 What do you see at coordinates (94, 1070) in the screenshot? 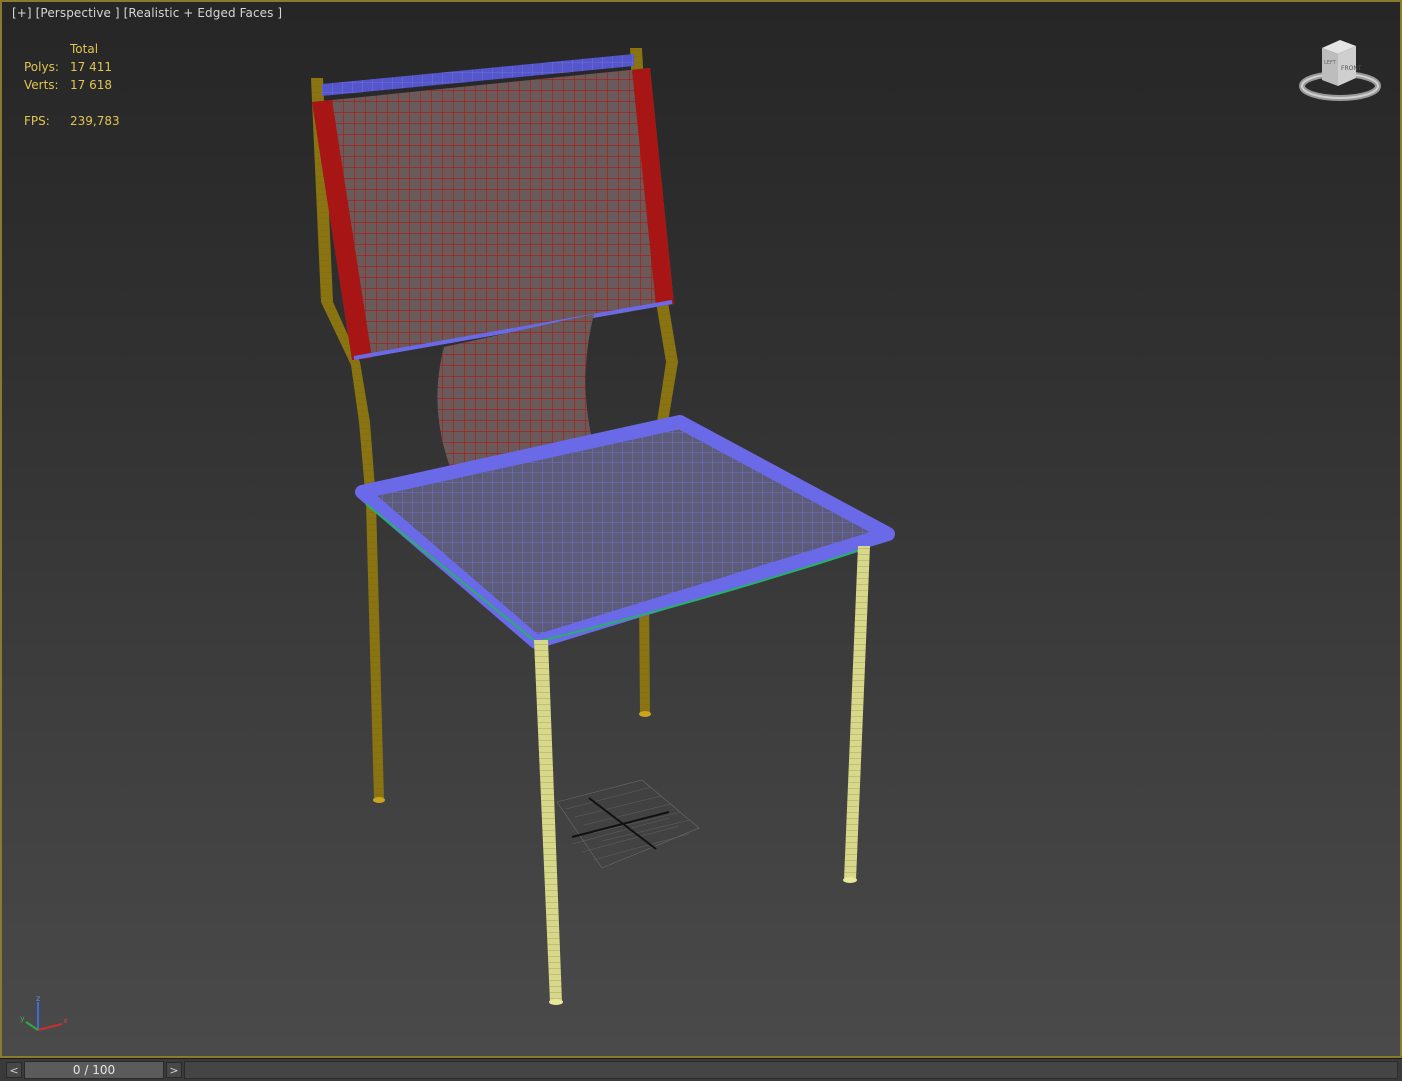
I see `time-slider: 0 / 100` at bounding box center [94, 1070].